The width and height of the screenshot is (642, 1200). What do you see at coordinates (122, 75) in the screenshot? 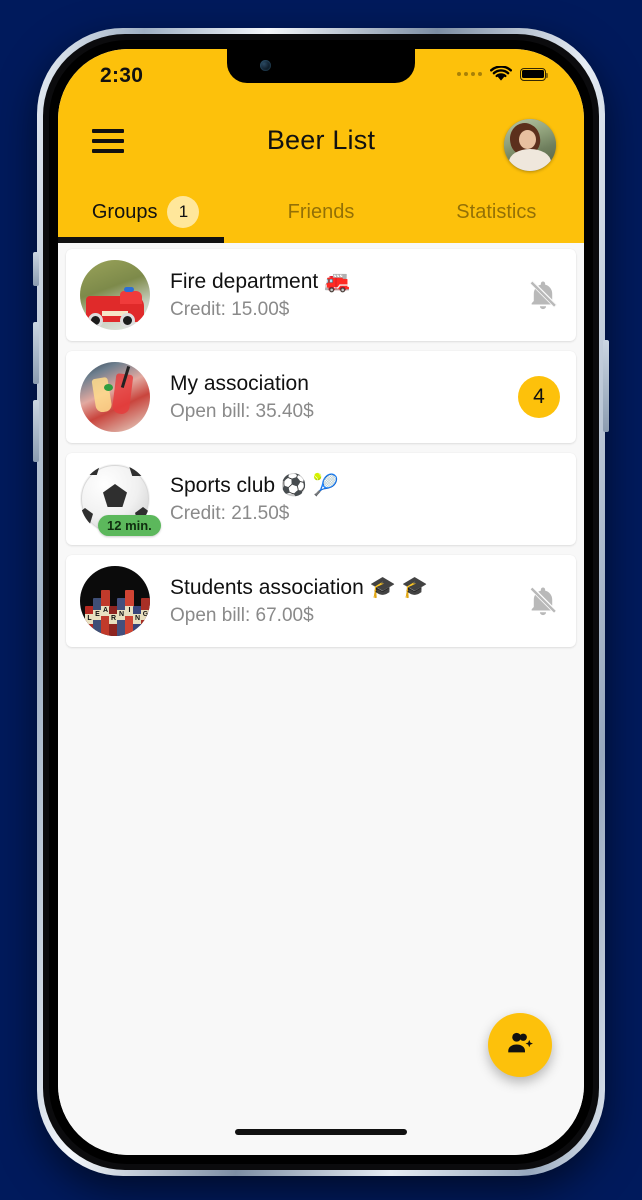
I see `status-time: 2:30` at bounding box center [122, 75].